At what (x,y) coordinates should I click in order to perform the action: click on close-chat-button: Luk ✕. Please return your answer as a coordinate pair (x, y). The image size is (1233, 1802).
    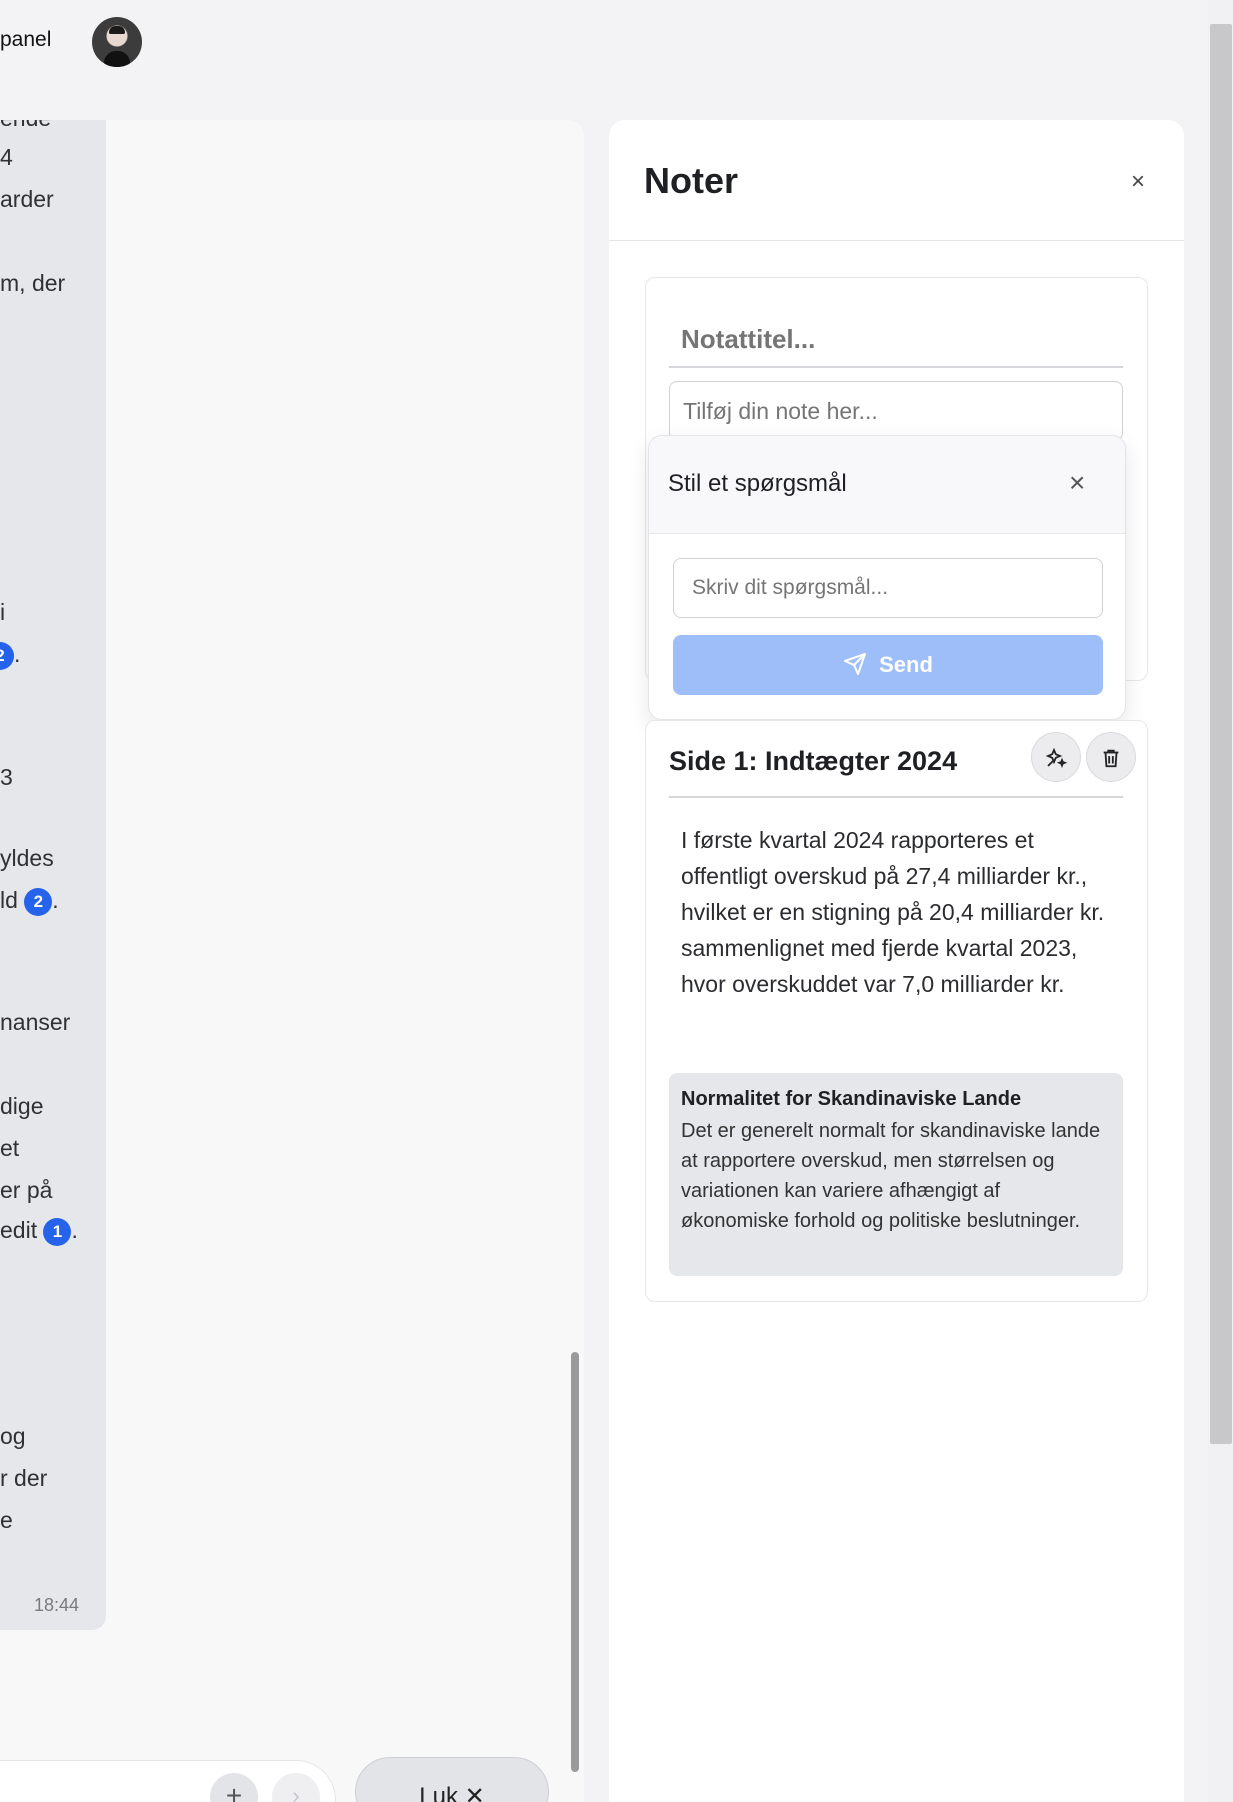
    Looking at the image, I should click on (452, 1779).